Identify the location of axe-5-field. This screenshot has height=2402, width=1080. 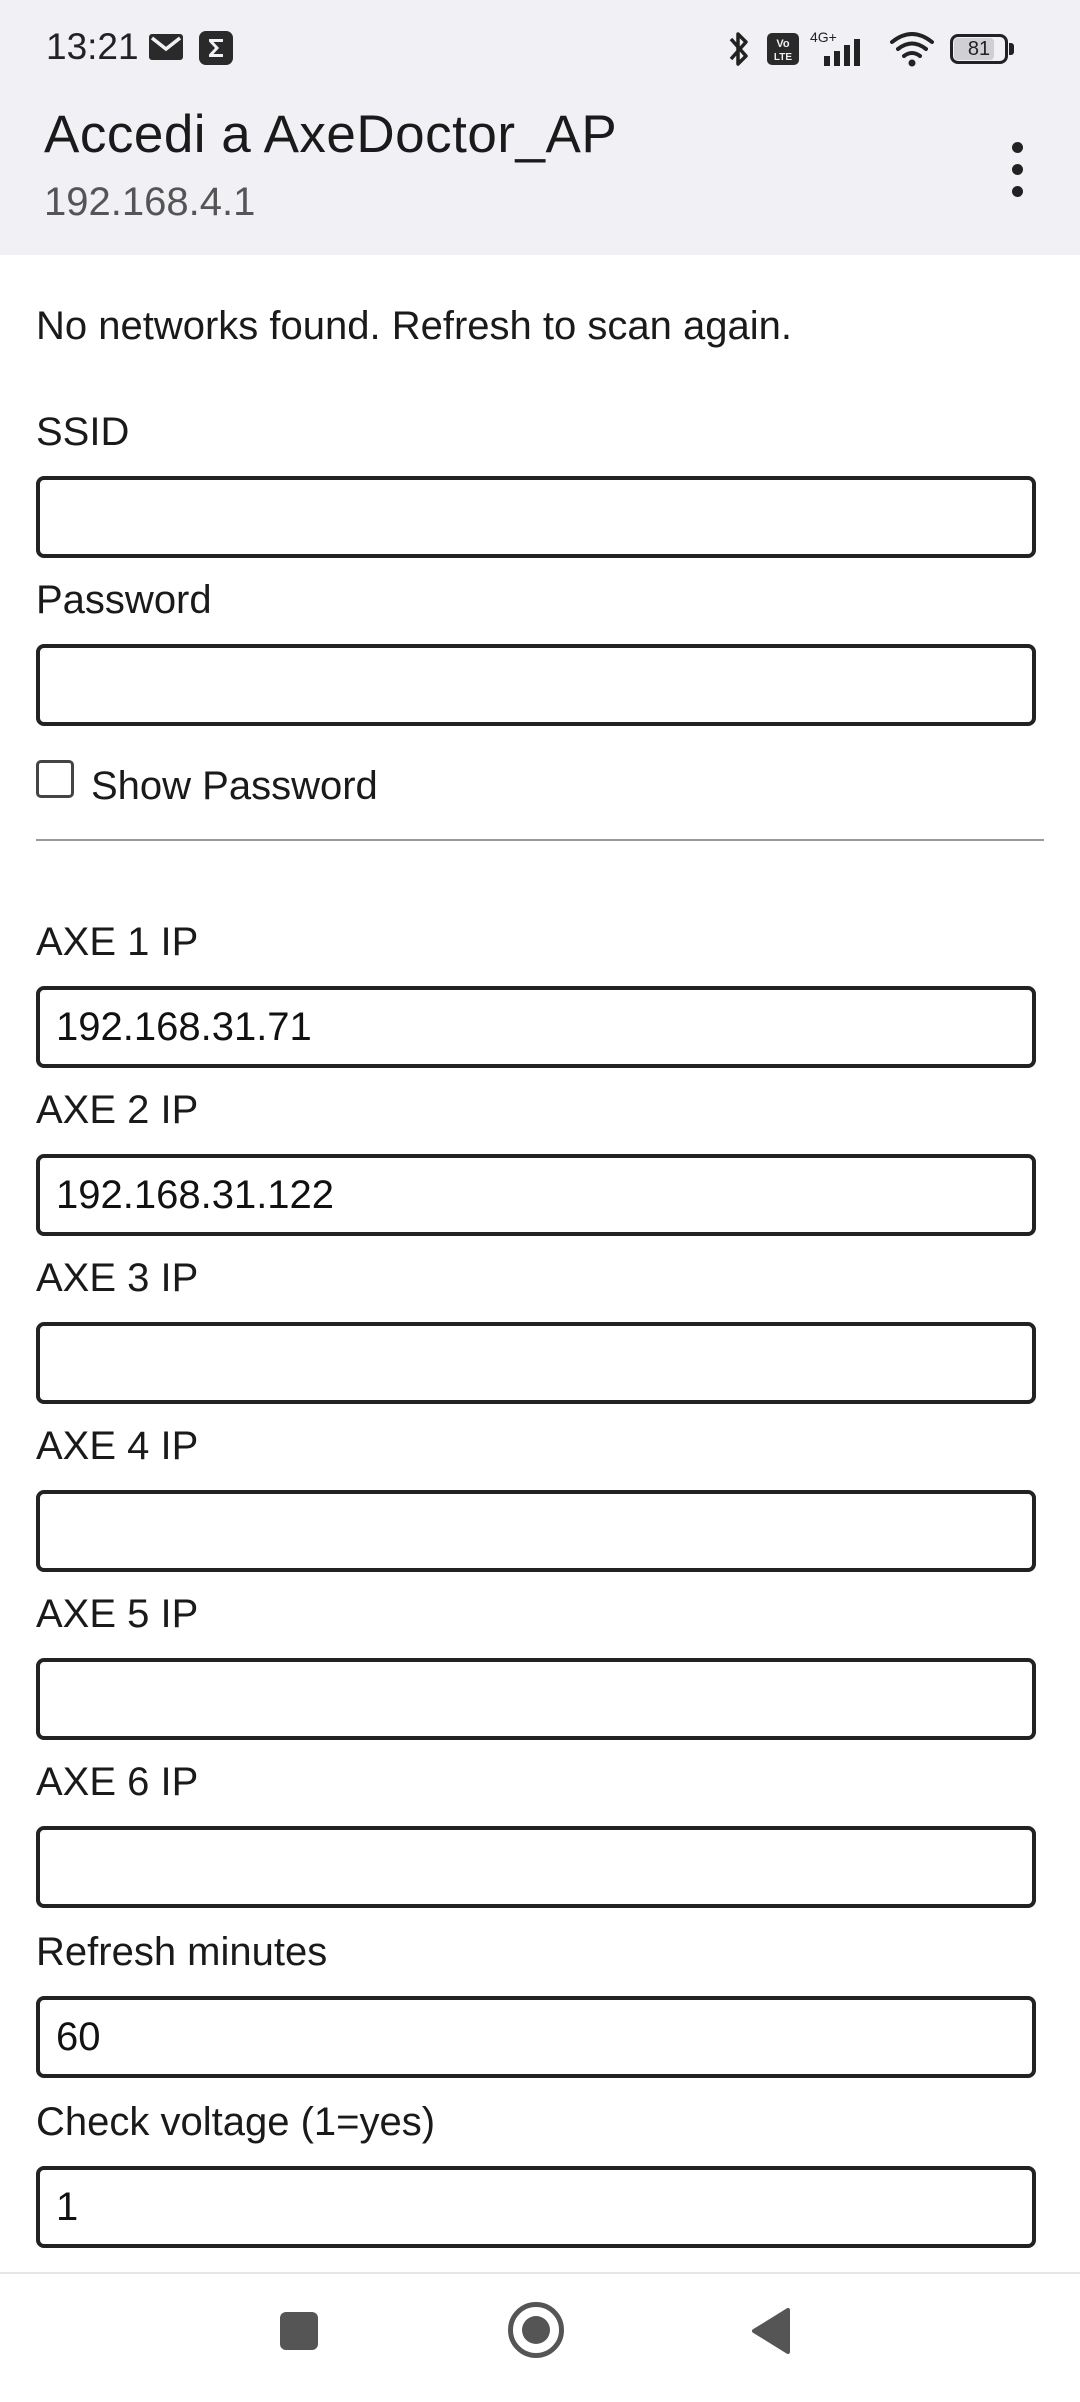
(536, 1699).